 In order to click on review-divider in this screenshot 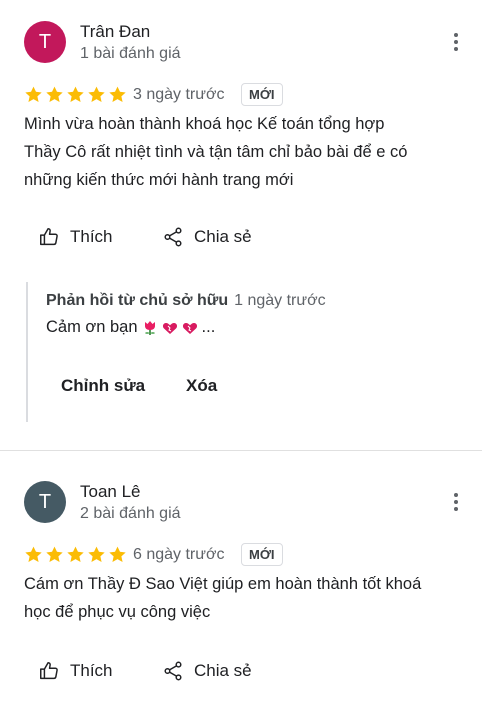, I will do `click(241, 450)`.